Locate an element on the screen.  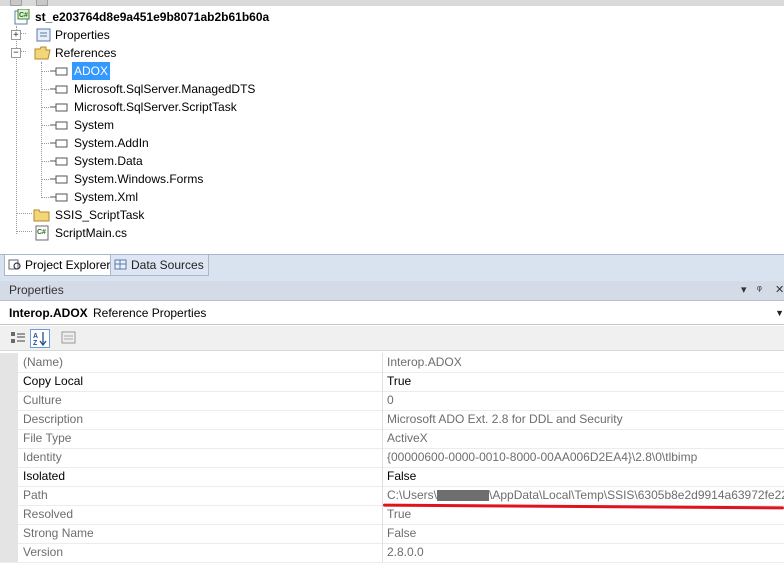
tree-item-reference: System.Data is located at coordinates (150, 161).